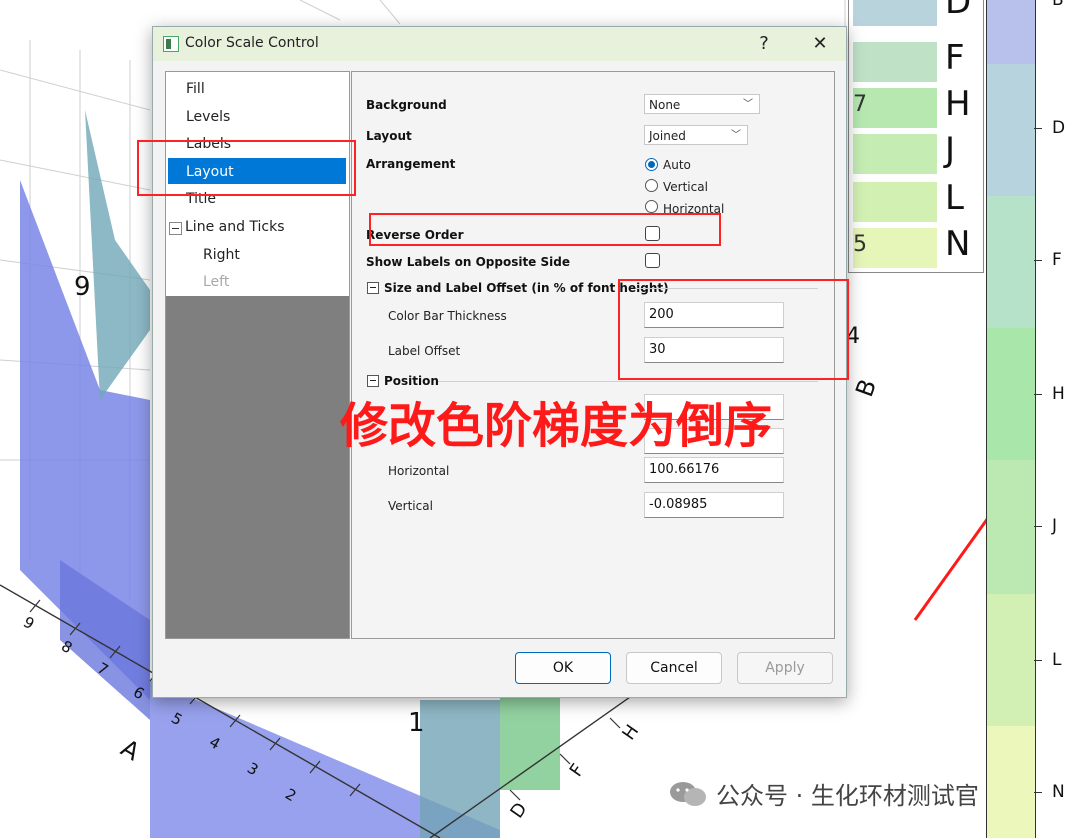  I want to click on close-icon: ✕, so click(820, 44).